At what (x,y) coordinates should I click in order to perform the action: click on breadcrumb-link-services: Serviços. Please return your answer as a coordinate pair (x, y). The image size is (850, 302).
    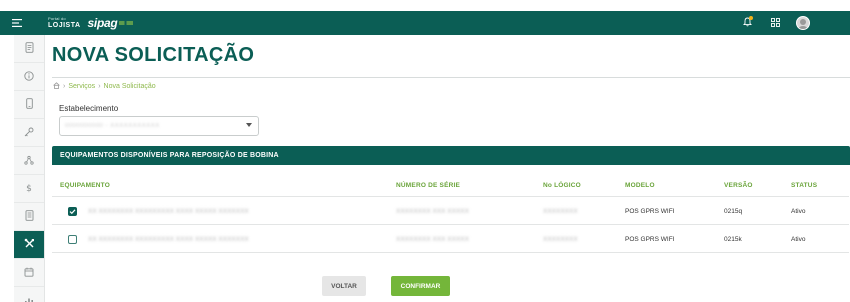
    Looking at the image, I should click on (81, 86).